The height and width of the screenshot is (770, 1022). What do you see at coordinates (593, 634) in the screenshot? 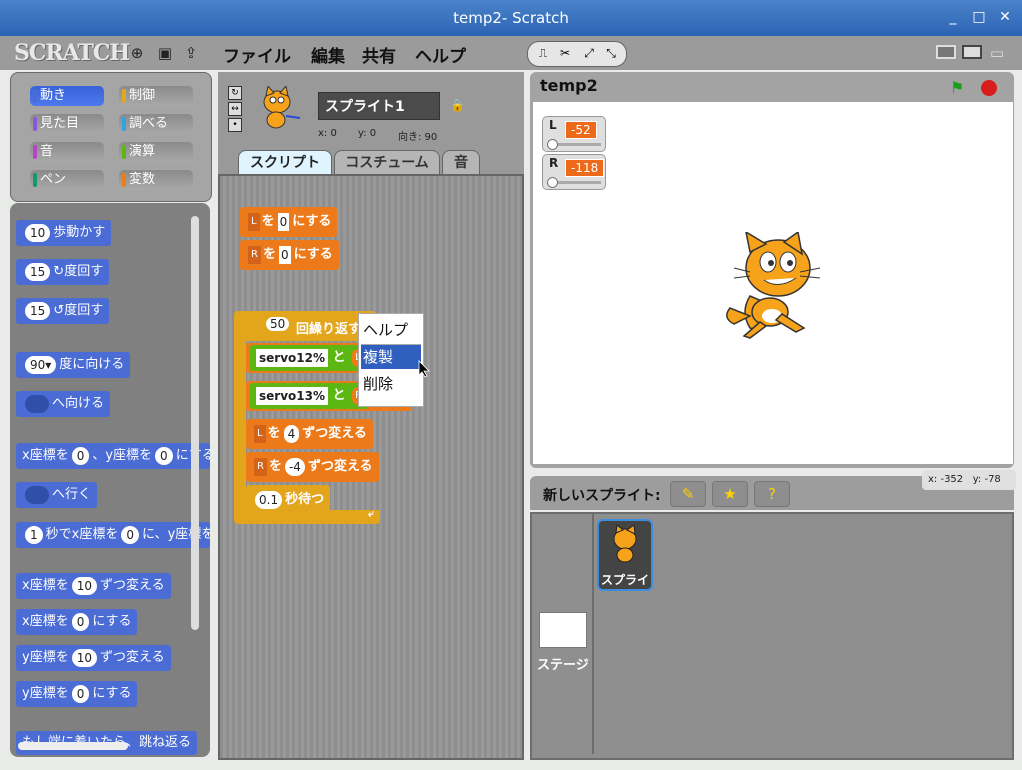
I see `sprite-list-divider` at bounding box center [593, 634].